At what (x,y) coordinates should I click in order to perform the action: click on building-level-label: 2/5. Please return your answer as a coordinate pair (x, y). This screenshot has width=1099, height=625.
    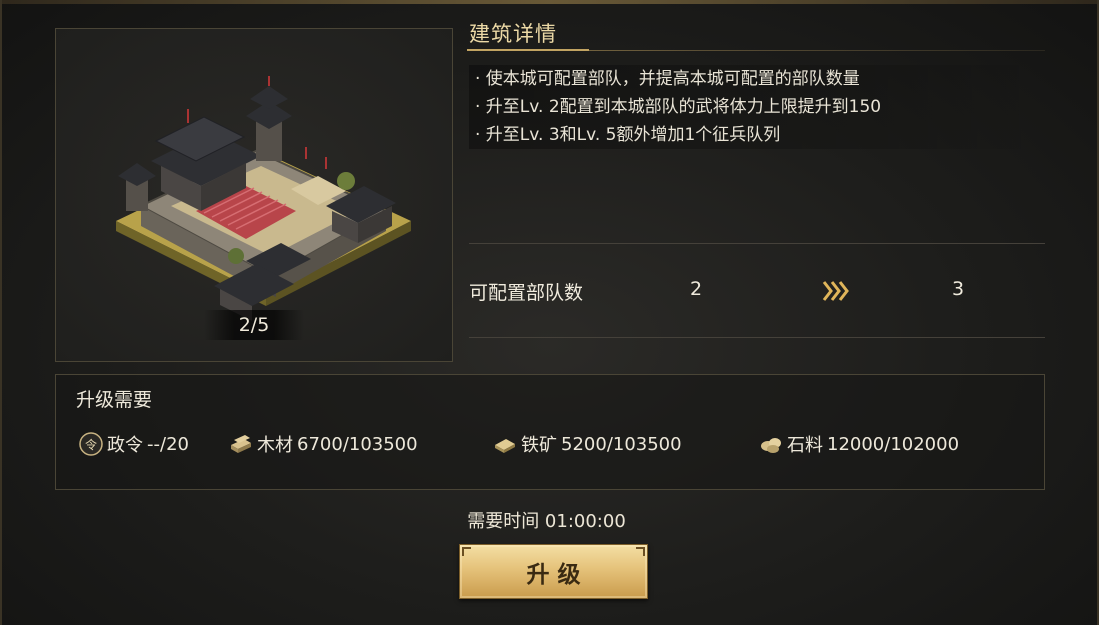
    Looking at the image, I should click on (254, 325).